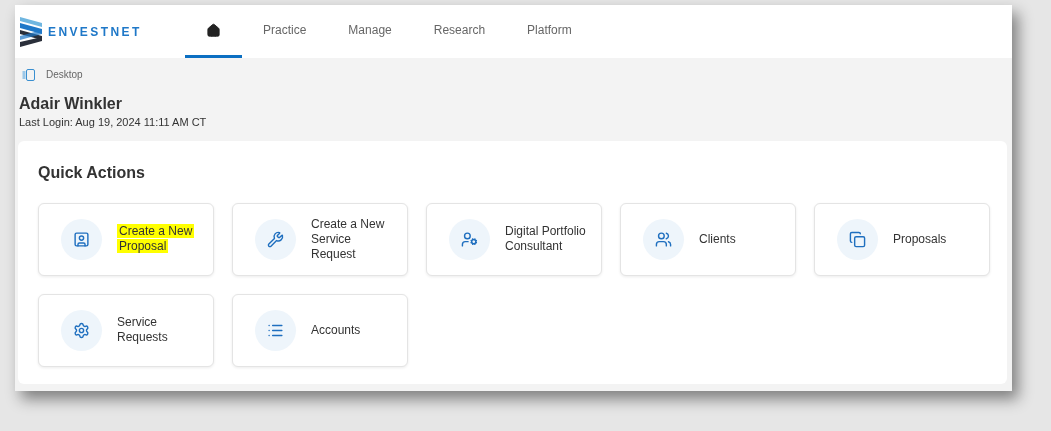 The width and height of the screenshot is (1051, 431). What do you see at coordinates (31, 31) in the screenshot?
I see `logo-icon` at bounding box center [31, 31].